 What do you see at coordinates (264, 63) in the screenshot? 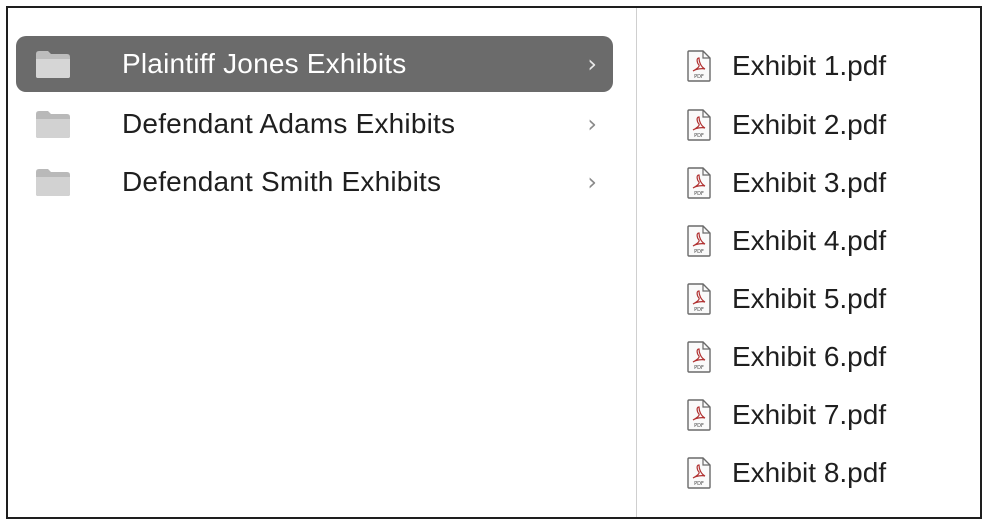
I see `folder-label: Plaintiff Jones Exhibits` at bounding box center [264, 63].